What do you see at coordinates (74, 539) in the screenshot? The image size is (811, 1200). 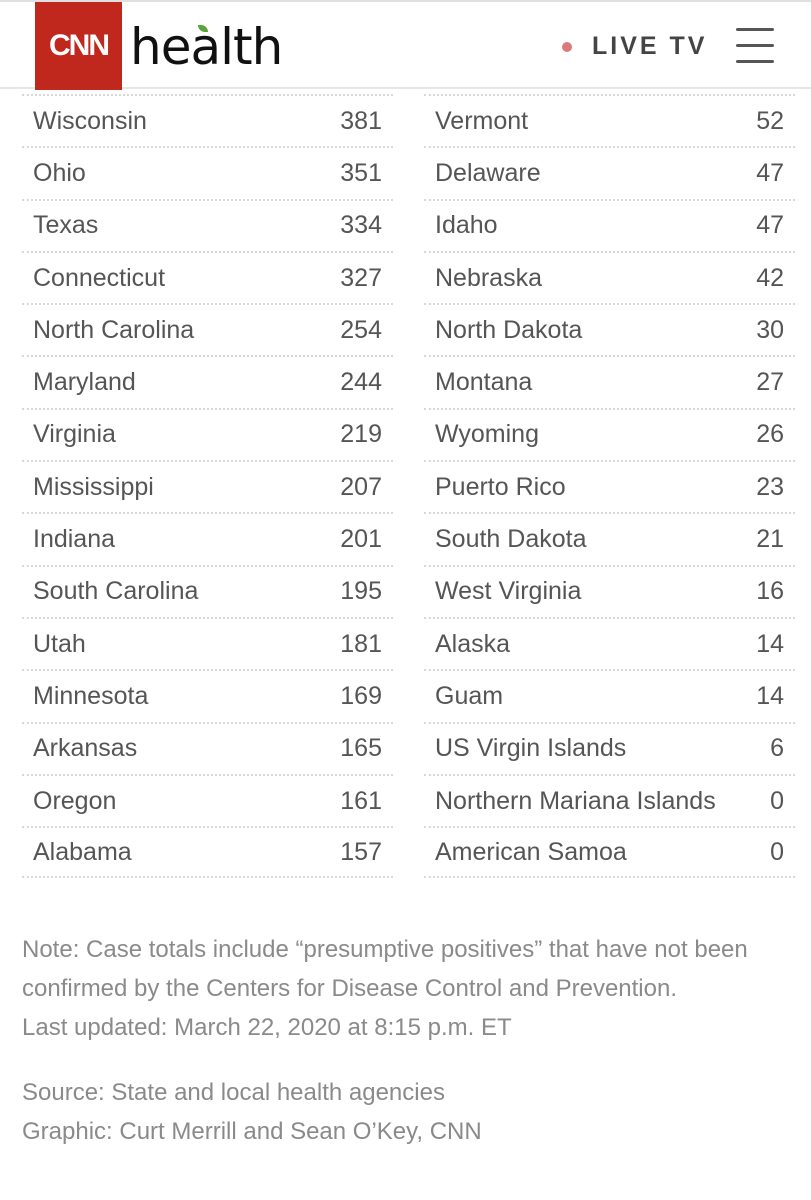 I see `state-name: Indiana` at bounding box center [74, 539].